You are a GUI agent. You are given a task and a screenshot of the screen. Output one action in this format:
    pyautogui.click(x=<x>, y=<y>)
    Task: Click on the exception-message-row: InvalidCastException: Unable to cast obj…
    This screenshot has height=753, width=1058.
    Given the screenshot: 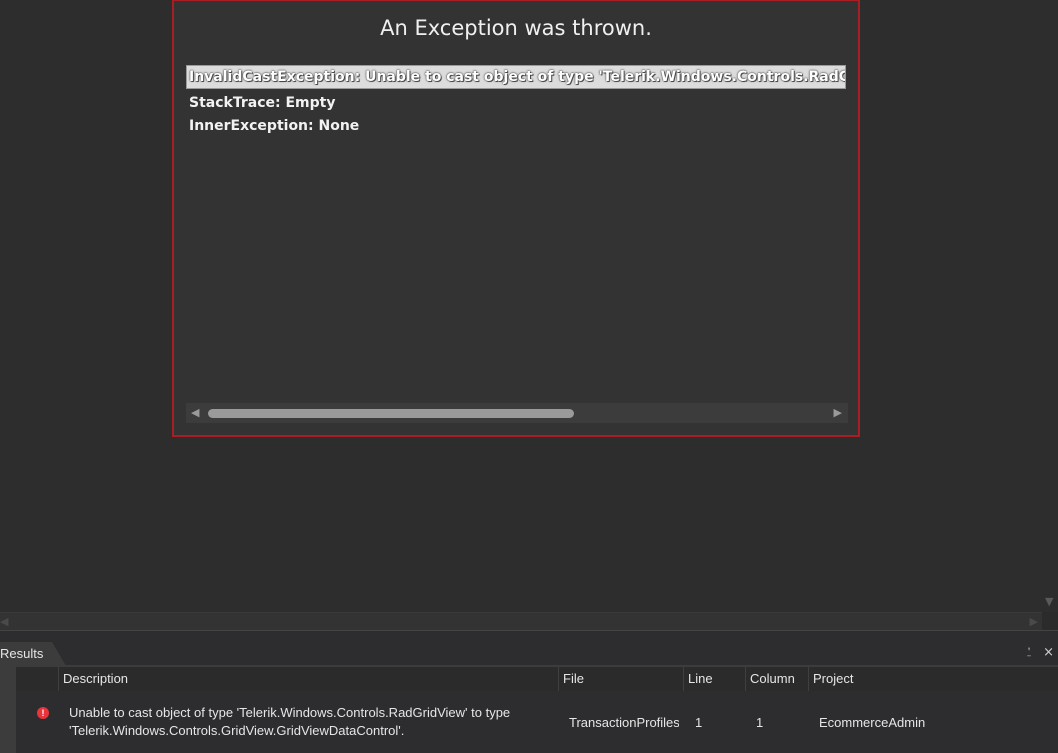 What is the action you would take?
    pyautogui.click(x=516, y=77)
    